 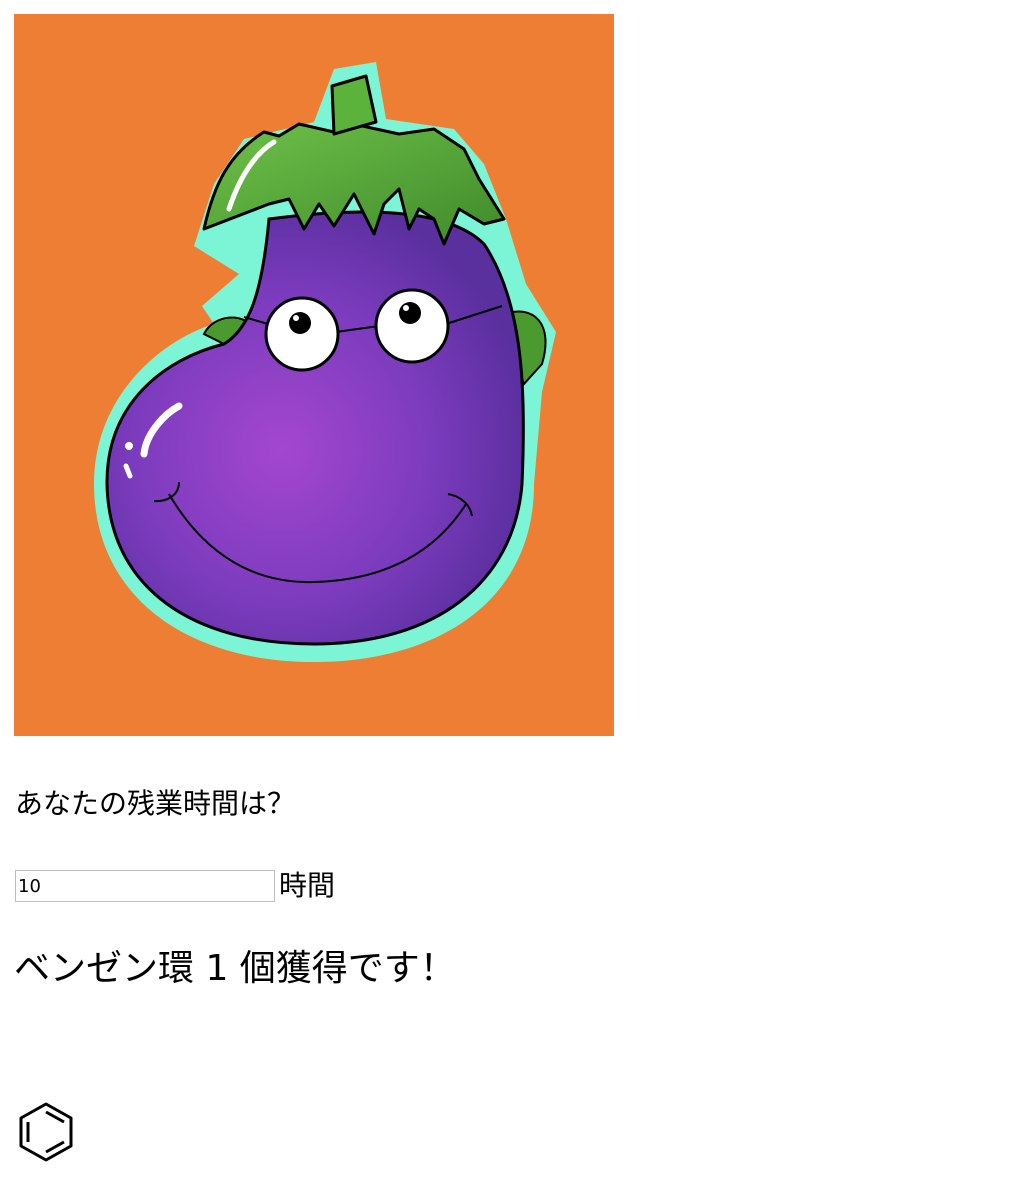 I want to click on overtime-hours-input, so click(x=145, y=886).